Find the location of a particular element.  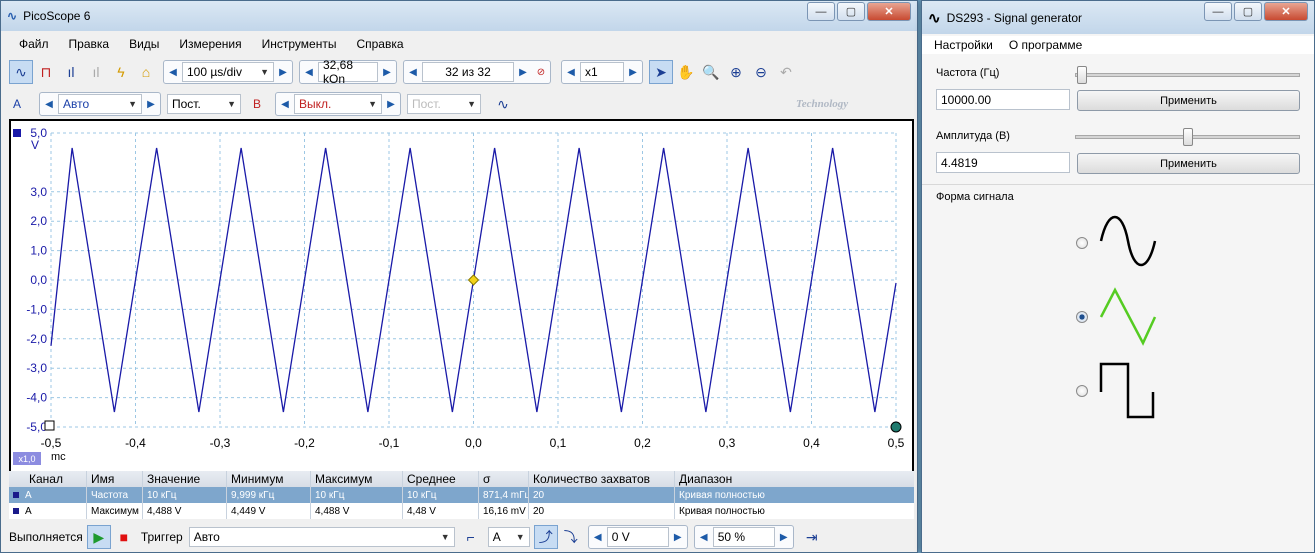

captures-next-arrow-icon: ▶ is located at coordinates (523, 72).